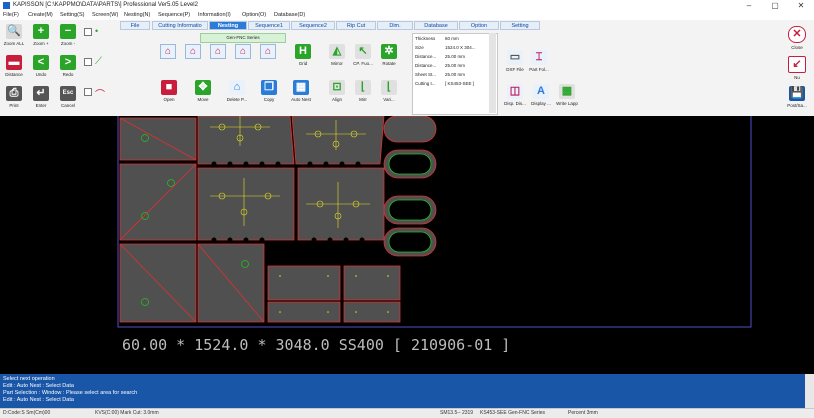 The height and width of the screenshot is (418, 814). Describe the element at coordinates (410, 186) in the screenshot. I see `part-oval-group` at that location.